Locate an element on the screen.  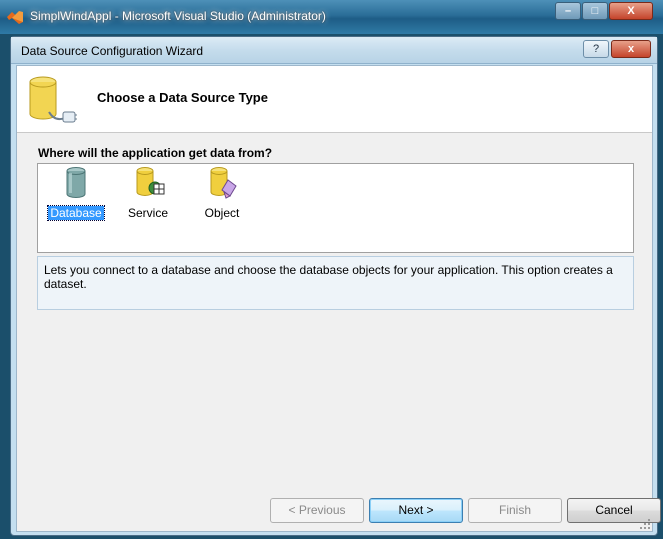
next-button: Next > is located at coordinates (416, 510).